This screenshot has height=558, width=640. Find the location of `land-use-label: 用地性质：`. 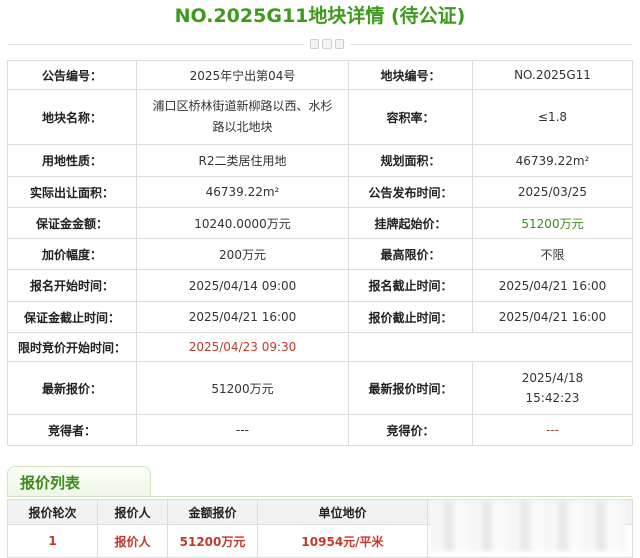

land-use-label: 用地性质： is located at coordinates (72, 160).